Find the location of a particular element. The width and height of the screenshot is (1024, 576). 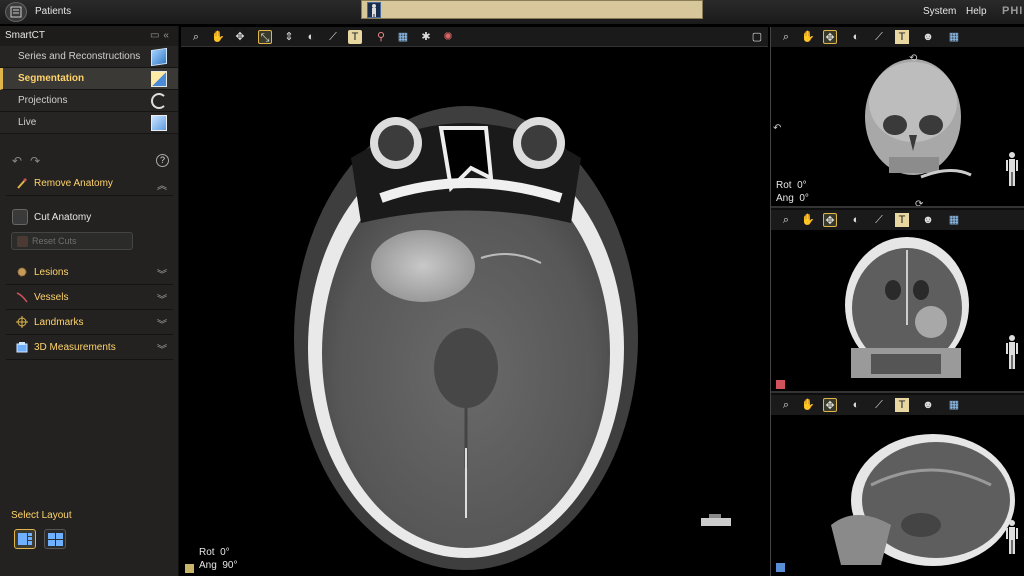

panel-header: SmartCT ▭« is located at coordinates (89, 36).